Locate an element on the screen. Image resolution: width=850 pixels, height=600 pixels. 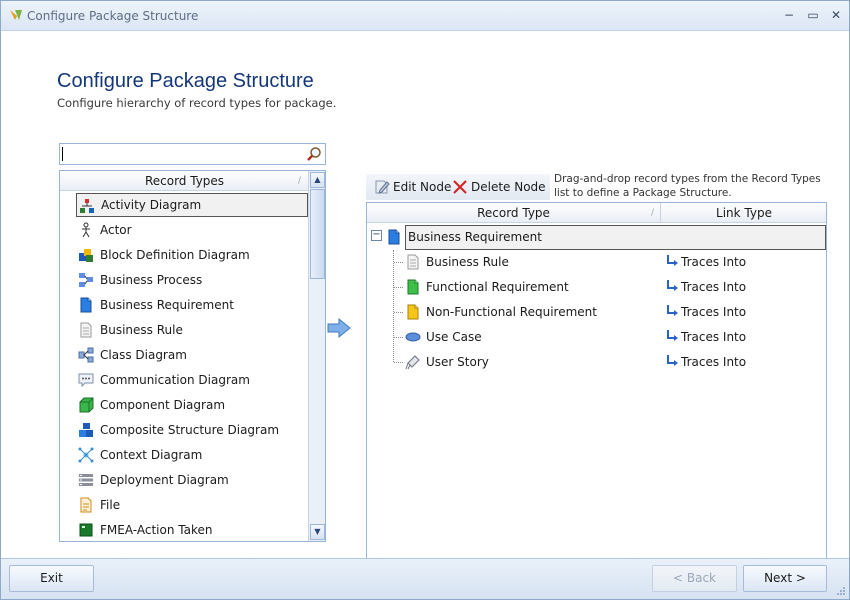
list-item-communication-diagram: Communication Diagram is located at coordinates (192, 380).